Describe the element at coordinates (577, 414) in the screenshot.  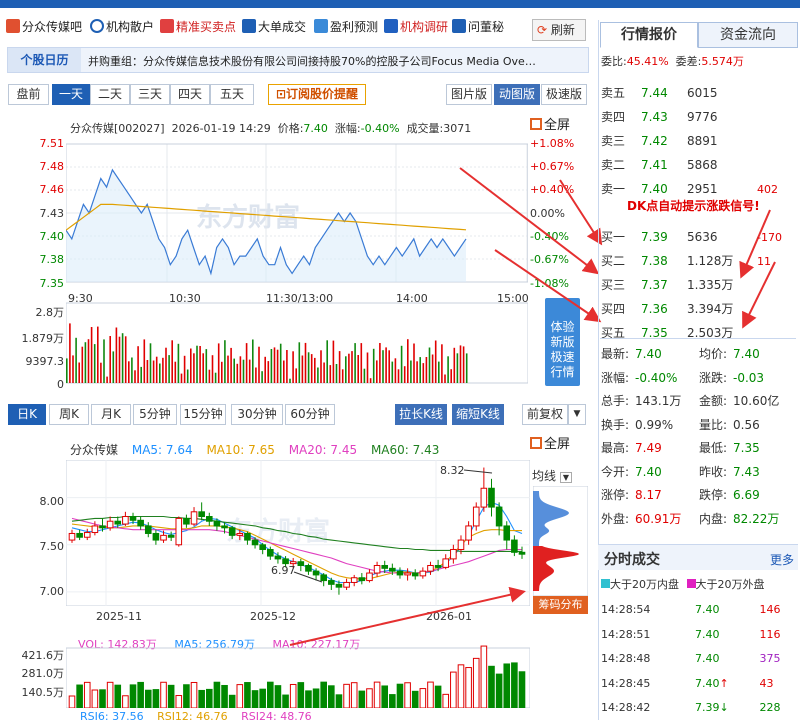
I see `chevron-down-icon: ▼` at that location.